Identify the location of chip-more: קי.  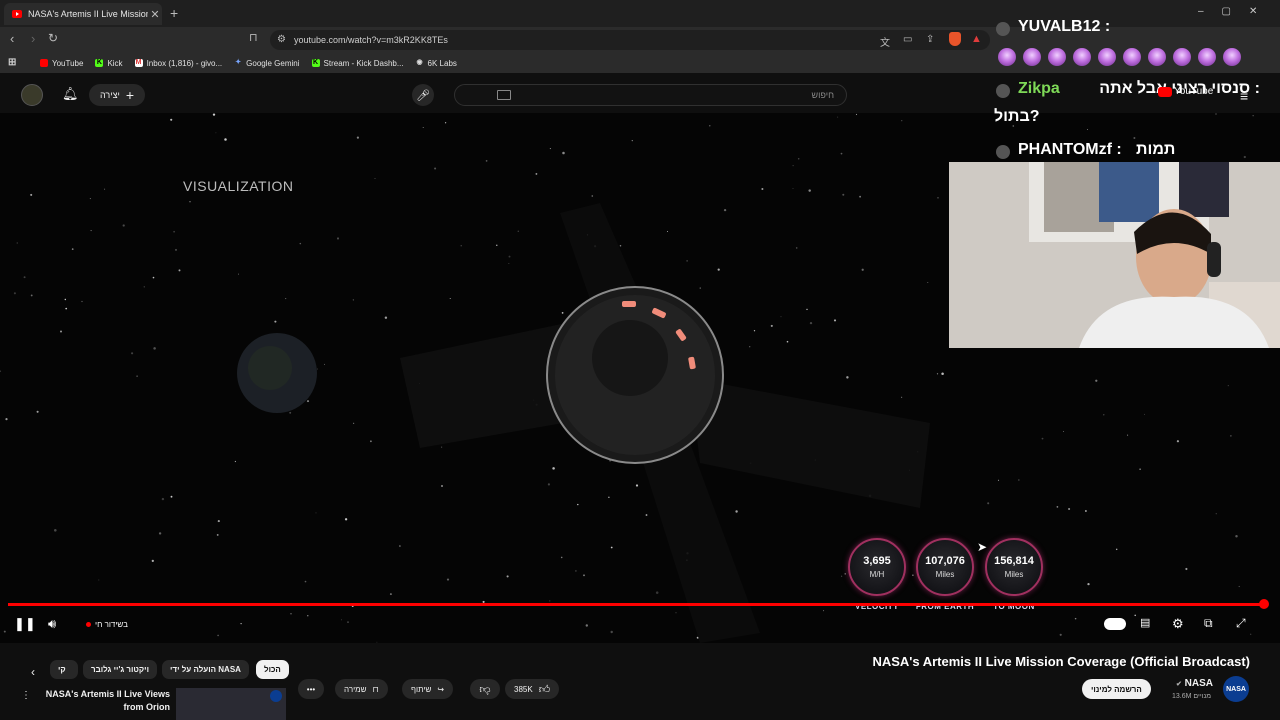
(64, 669).